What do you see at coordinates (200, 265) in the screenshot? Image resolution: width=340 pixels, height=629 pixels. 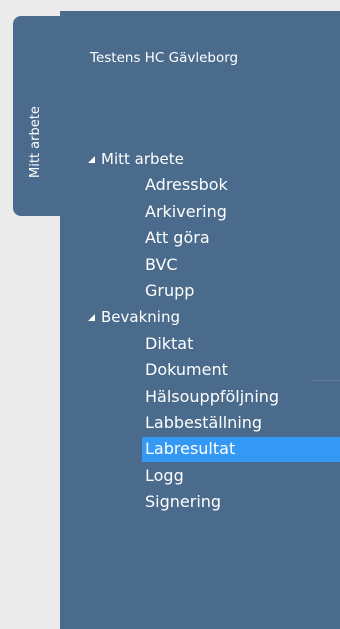 I see `tree-item-bvc: BVC` at bounding box center [200, 265].